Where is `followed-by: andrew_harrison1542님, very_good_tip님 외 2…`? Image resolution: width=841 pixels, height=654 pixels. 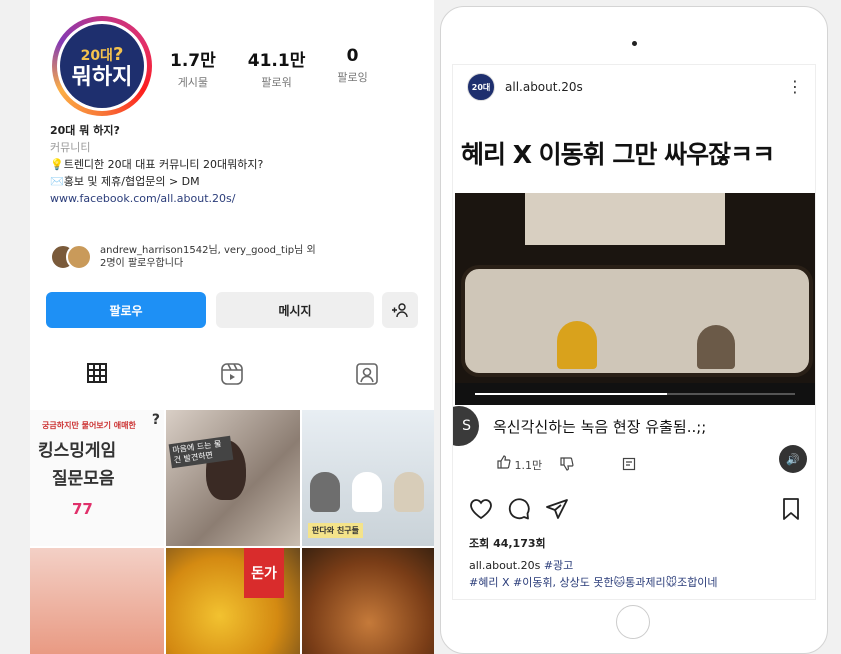 followed-by: andrew_harrison1542님, very_good_tip님 외 2… is located at coordinates (183, 257).